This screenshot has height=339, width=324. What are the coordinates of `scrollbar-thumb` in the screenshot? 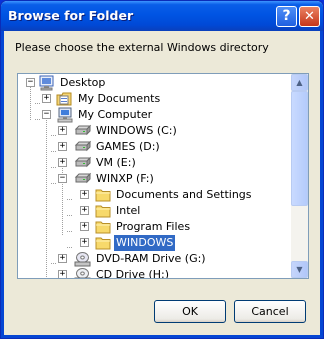 It's located at (299, 148).